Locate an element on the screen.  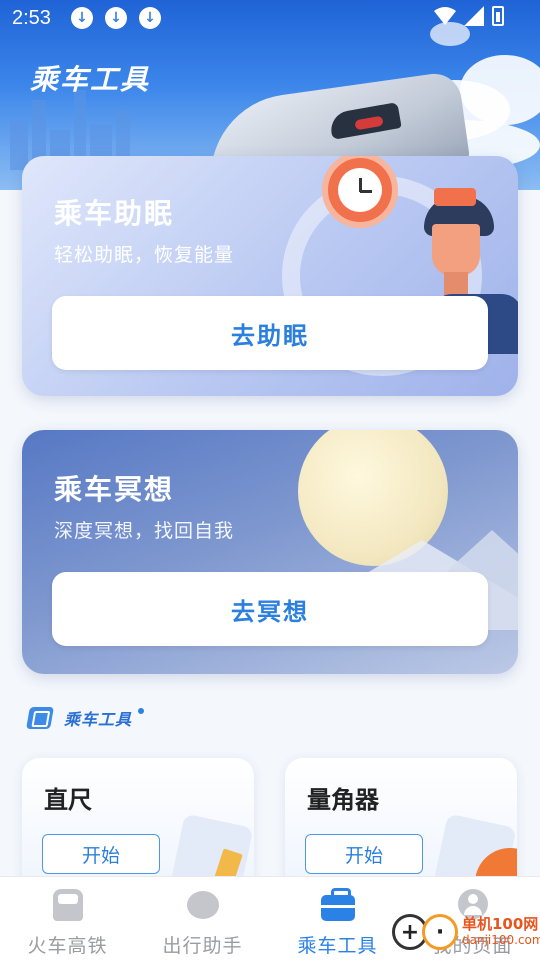
nav-item-ride-tools: 乘车工具 is located at coordinates (337, 918).